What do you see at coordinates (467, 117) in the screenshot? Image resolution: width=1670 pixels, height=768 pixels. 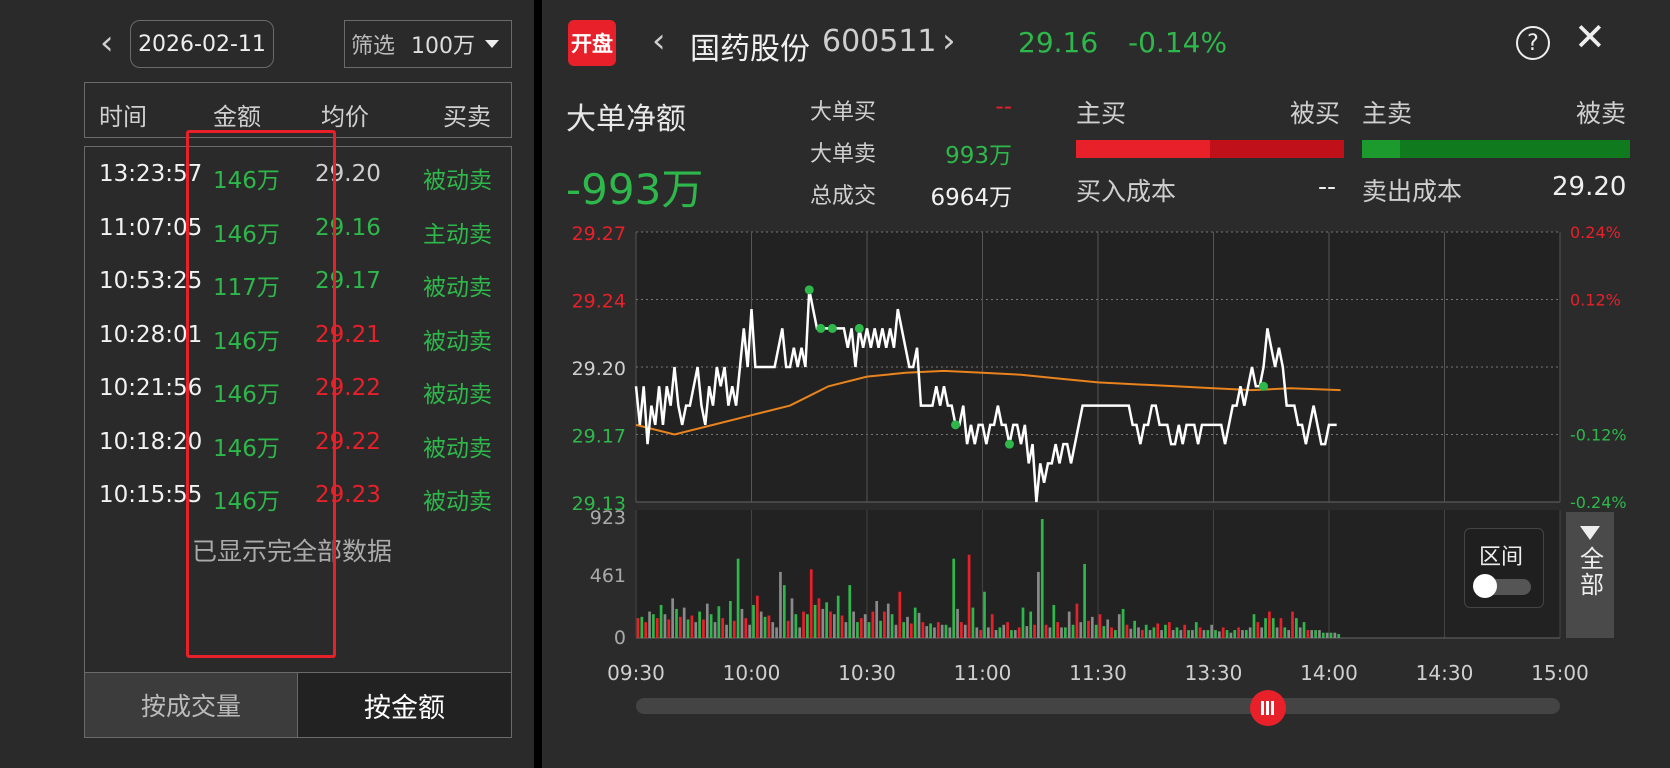 I see `header-side: 买卖` at bounding box center [467, 117].